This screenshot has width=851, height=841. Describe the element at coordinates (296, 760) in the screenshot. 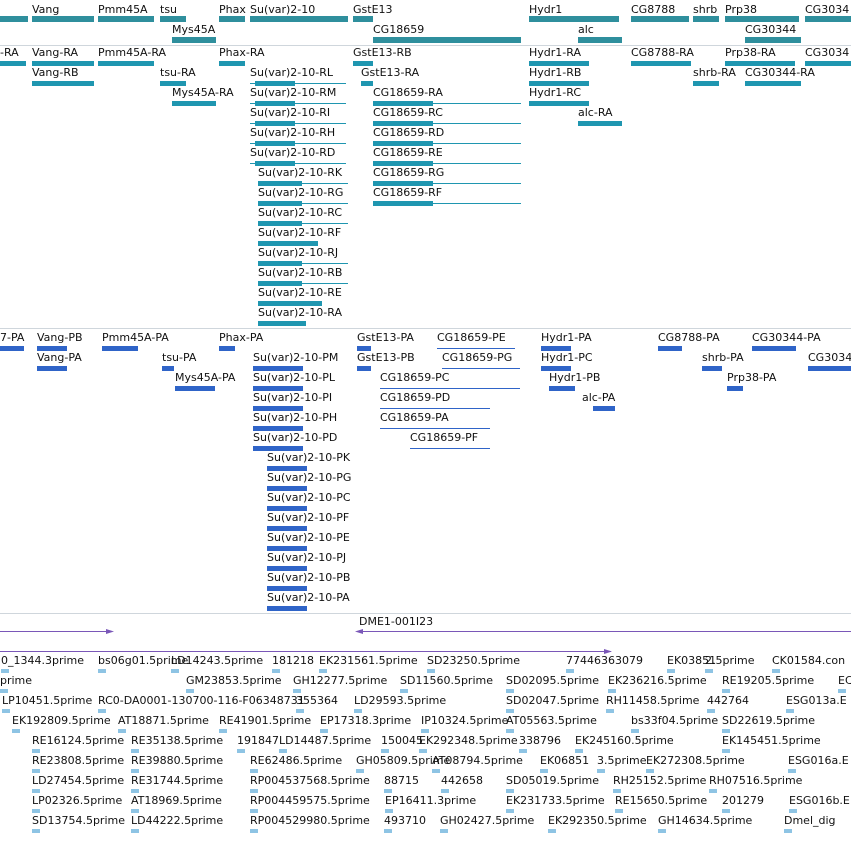

I see `est-label: RE62486.5prime` at that location.